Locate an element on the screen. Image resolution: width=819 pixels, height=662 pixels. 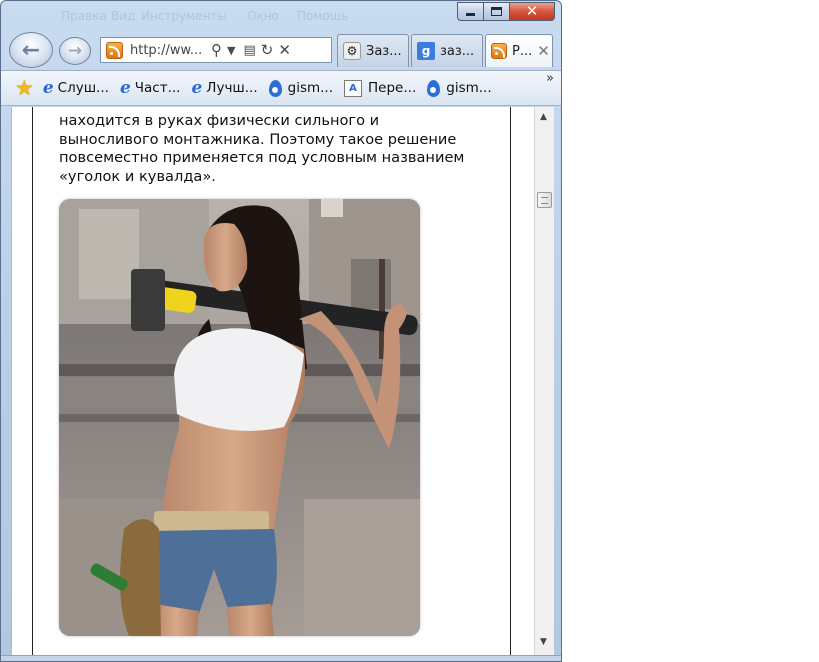
back-button: ← is located at coordinates (31, 50).